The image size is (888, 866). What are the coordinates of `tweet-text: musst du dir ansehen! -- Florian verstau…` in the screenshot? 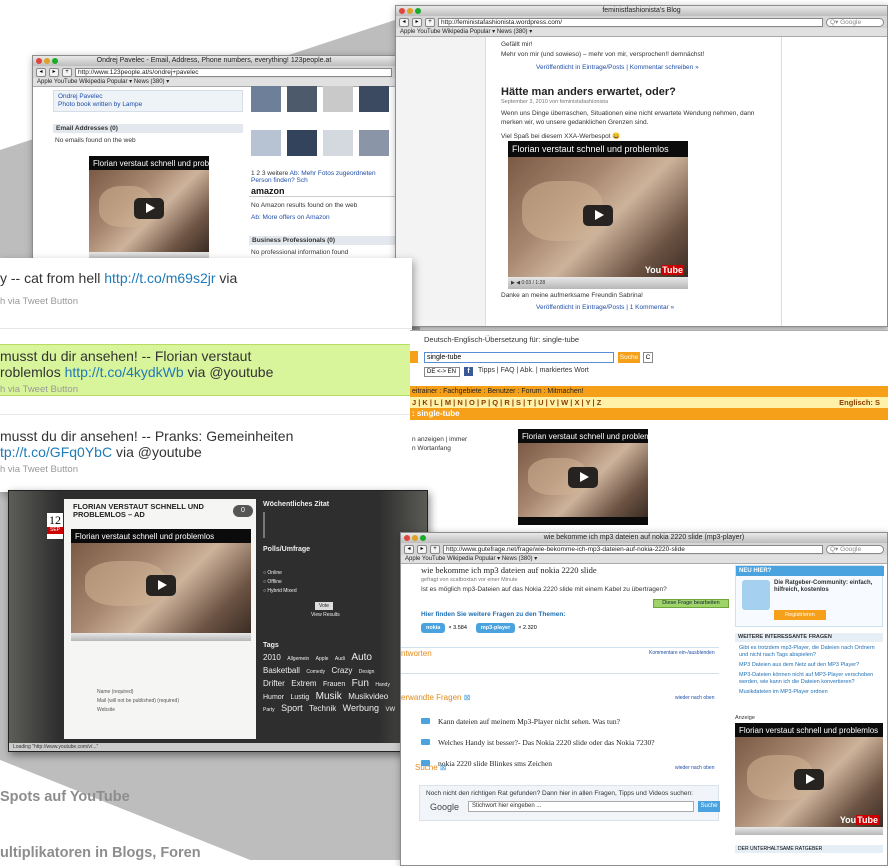 It's located at (126, 356).